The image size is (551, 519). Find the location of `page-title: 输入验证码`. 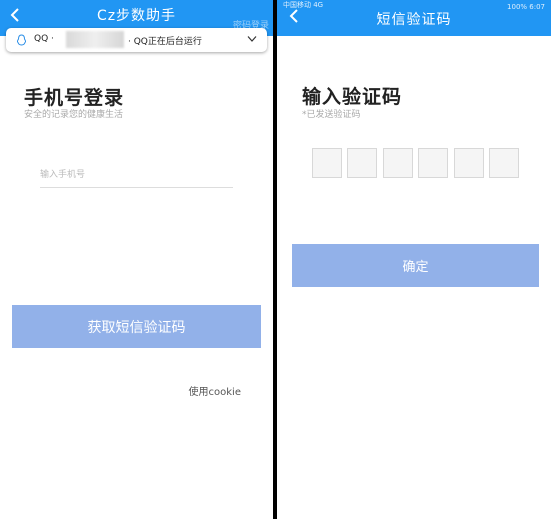

page-title: 输入验证码 is located at coordinates (352, 97).